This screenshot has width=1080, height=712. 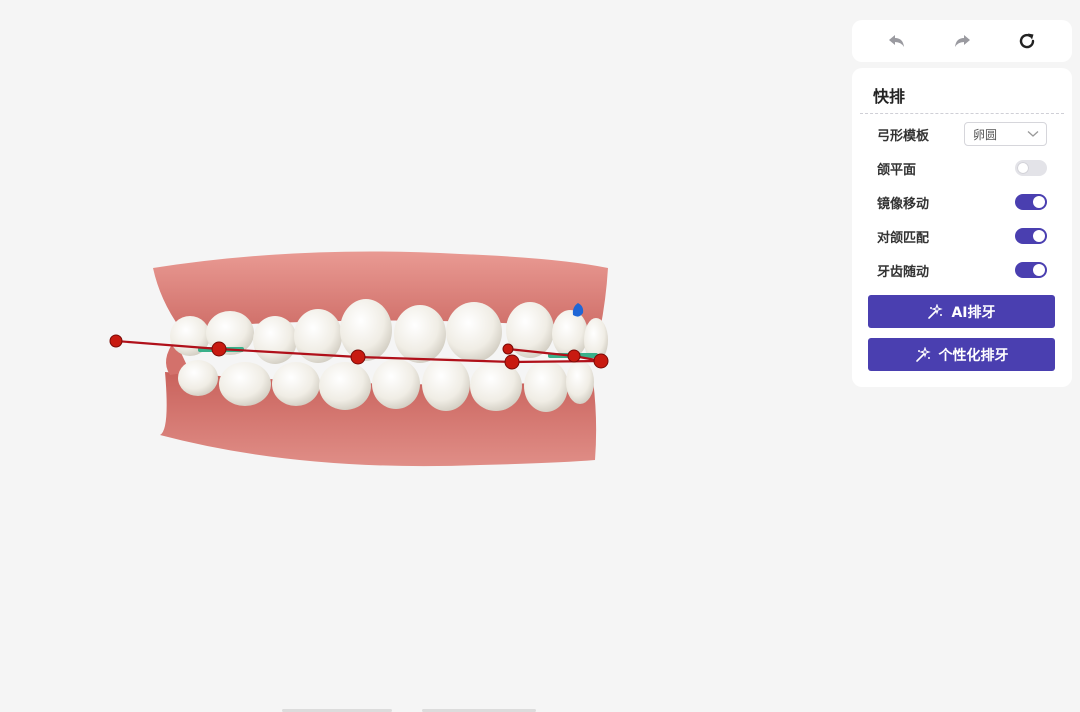 What do you see at coordinates (889, 96) in the screenshot?
I see `panel-title: 快排` at bounding box center [889, 96].